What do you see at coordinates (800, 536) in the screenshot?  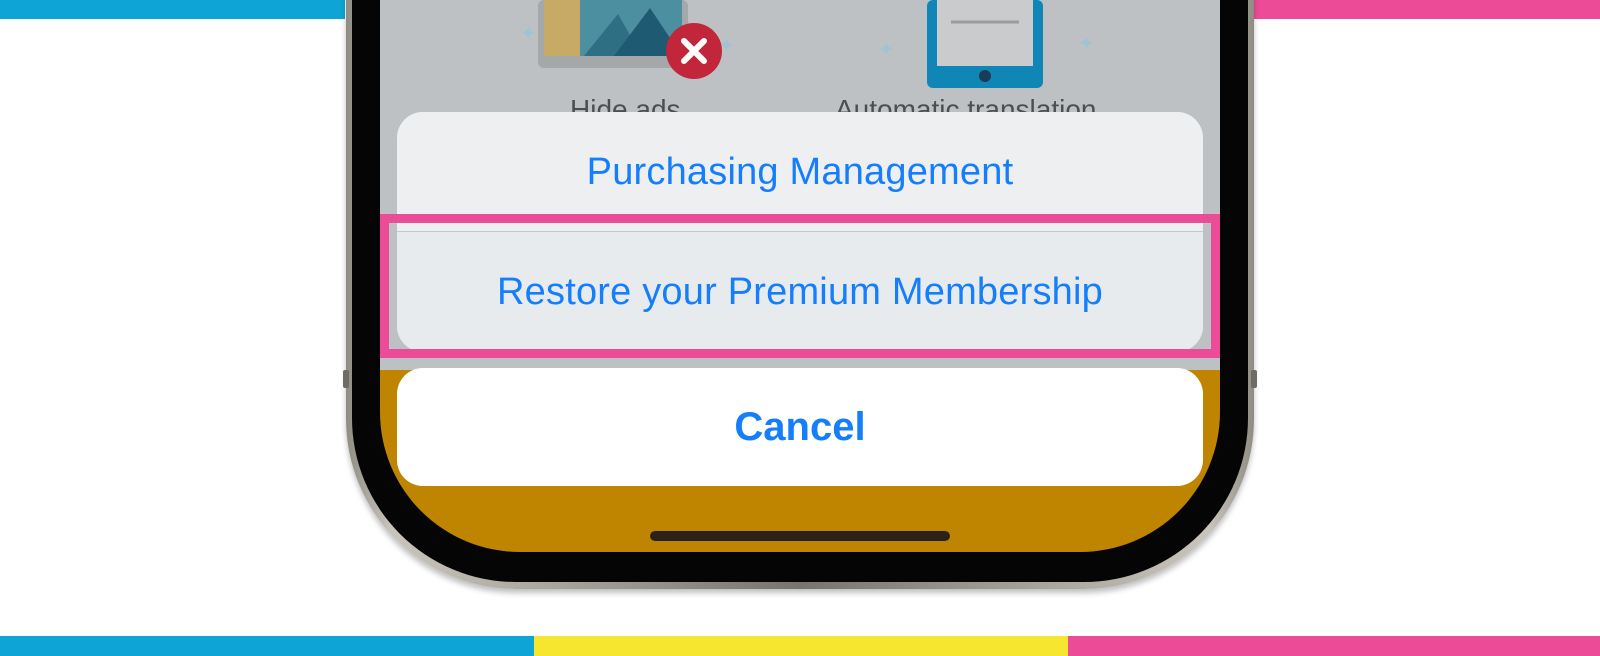 I see `home-indicator` at bounding box center [800, 536].